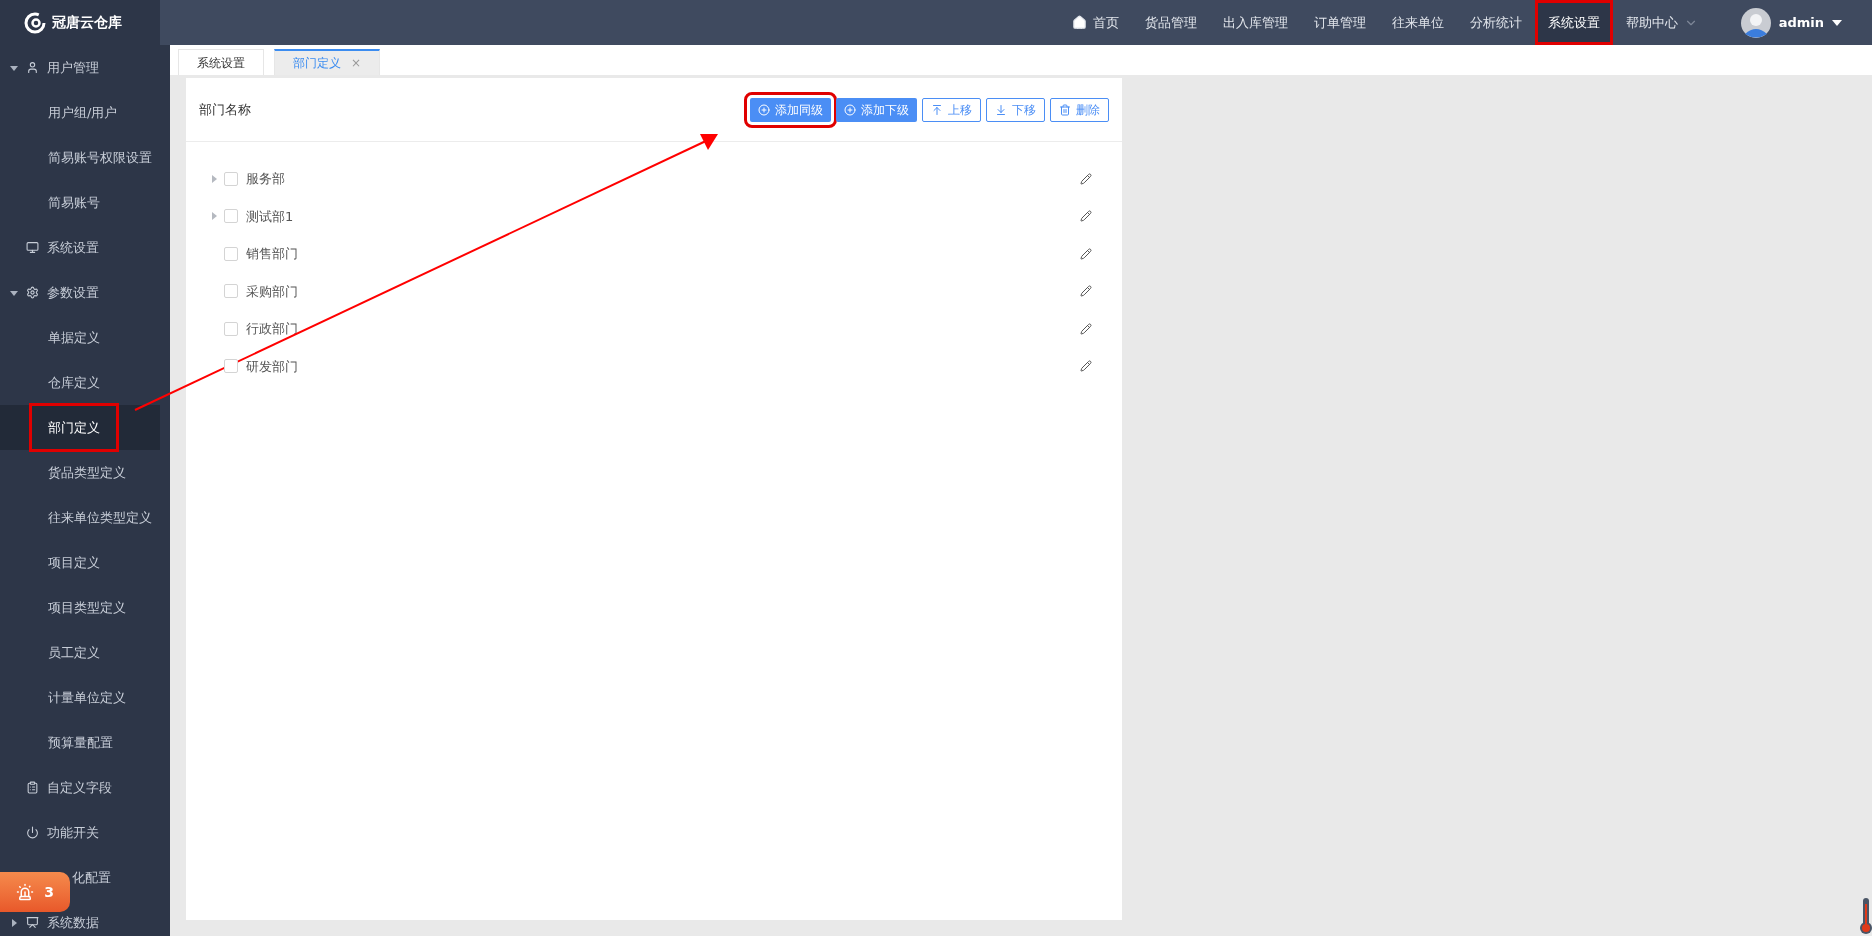 The image size is (1872, 936). What do you see at coordinates (80, 247) in the screenshot?
I see `sidebar-item: 系统设置` at bounding box center [80, 247].